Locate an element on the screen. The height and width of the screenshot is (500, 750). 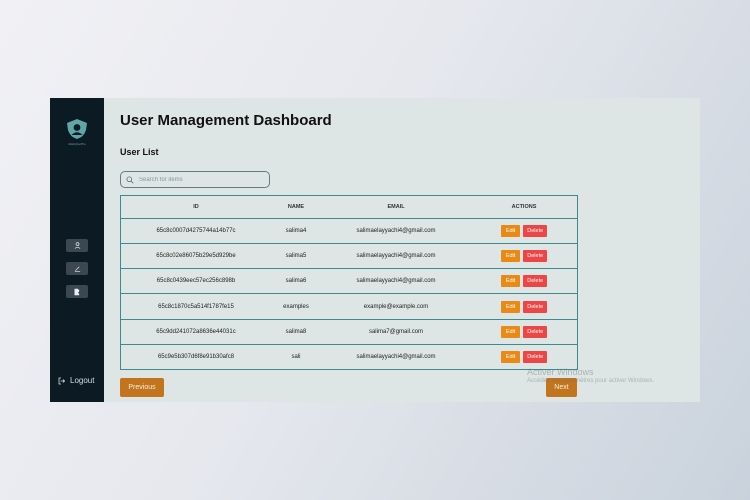
cell-id: 65c8c0007d4275744a14b77c is located at coordinates (195, 231).